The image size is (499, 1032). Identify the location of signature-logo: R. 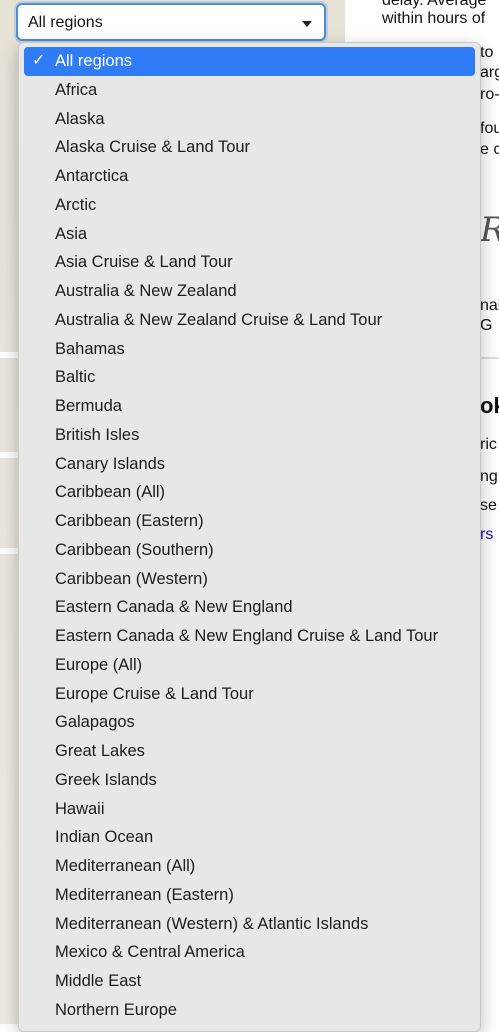
(489, 230).